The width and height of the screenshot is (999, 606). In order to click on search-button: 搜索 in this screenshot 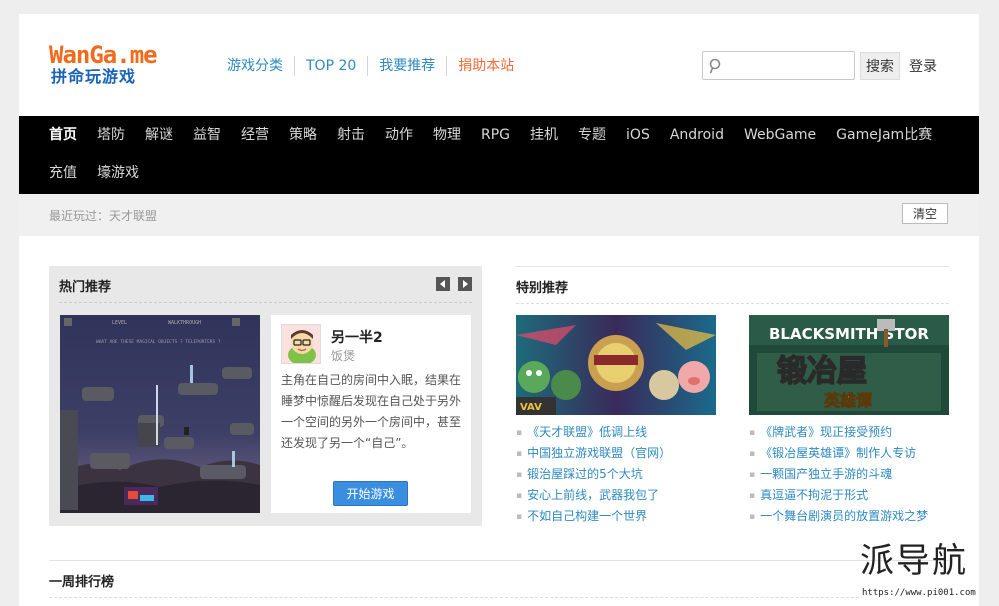, I will do `click(880, 66)`.